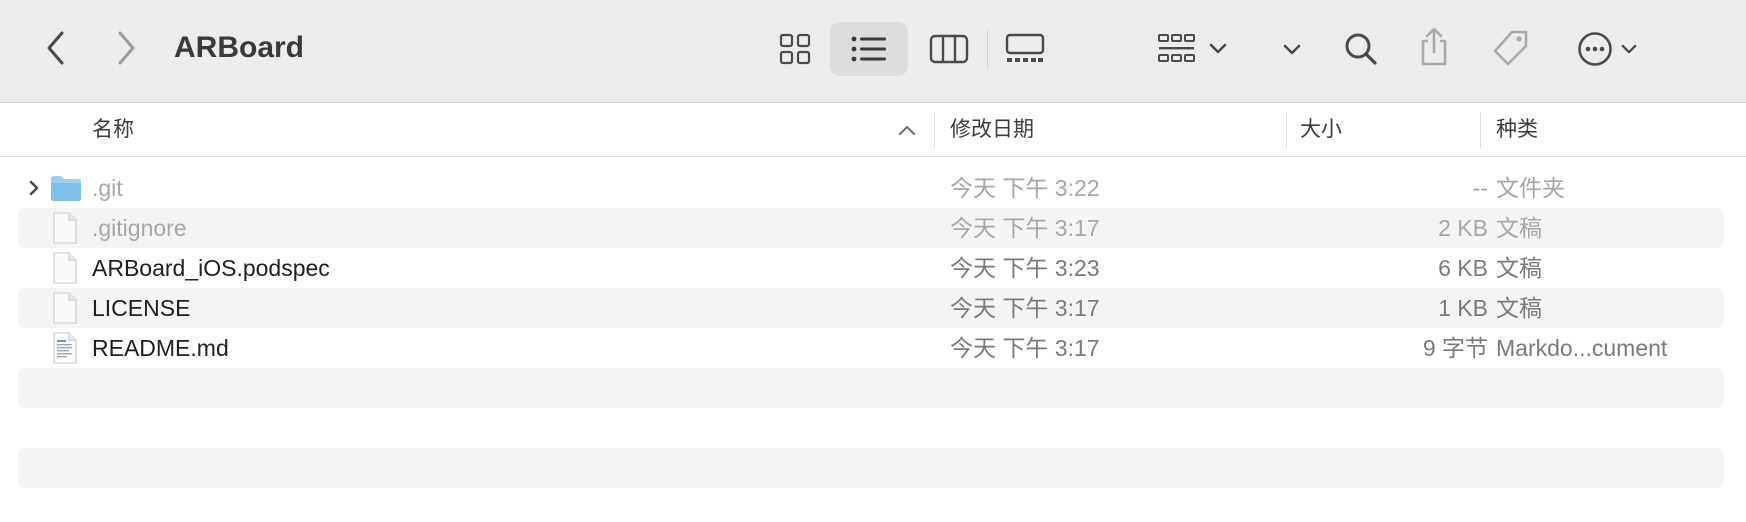 Image resolution: width=1746 pixels, height=522 pixels. What do you see at coordinates (1595, 49) in the screenshot?
I see `more-icon` at bounding box center [1595, 49].